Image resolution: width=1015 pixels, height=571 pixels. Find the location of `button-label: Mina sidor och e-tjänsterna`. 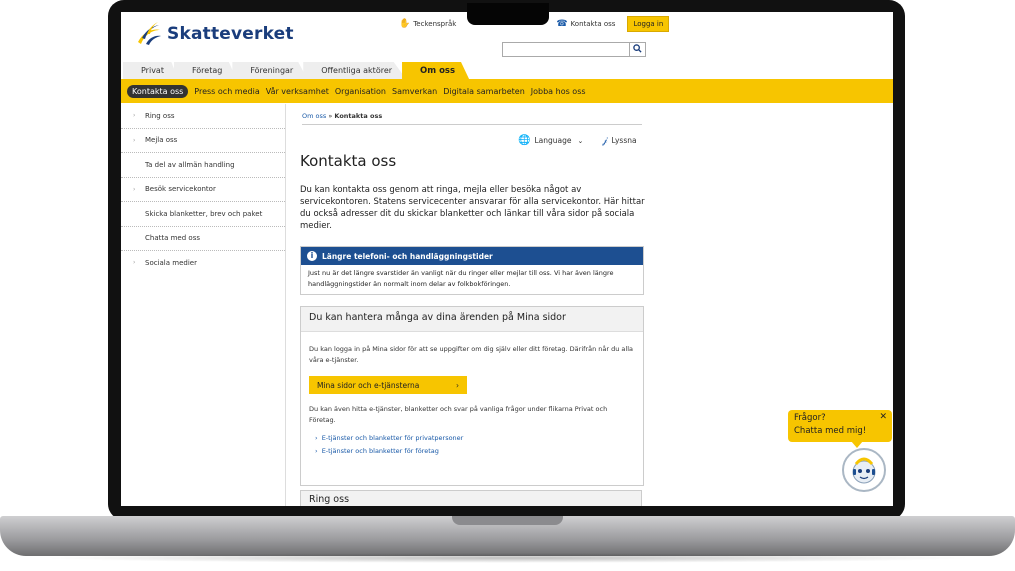

button-label: Mina sidor och e-tjänsterna is located at coordinates (368, 385).